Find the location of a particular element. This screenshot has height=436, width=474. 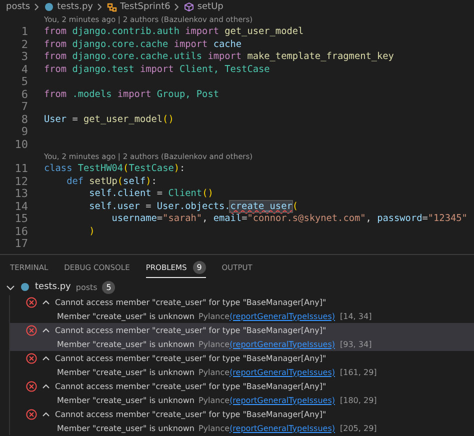

breadcrumb-item: posts is located at coordinates (18, 7).